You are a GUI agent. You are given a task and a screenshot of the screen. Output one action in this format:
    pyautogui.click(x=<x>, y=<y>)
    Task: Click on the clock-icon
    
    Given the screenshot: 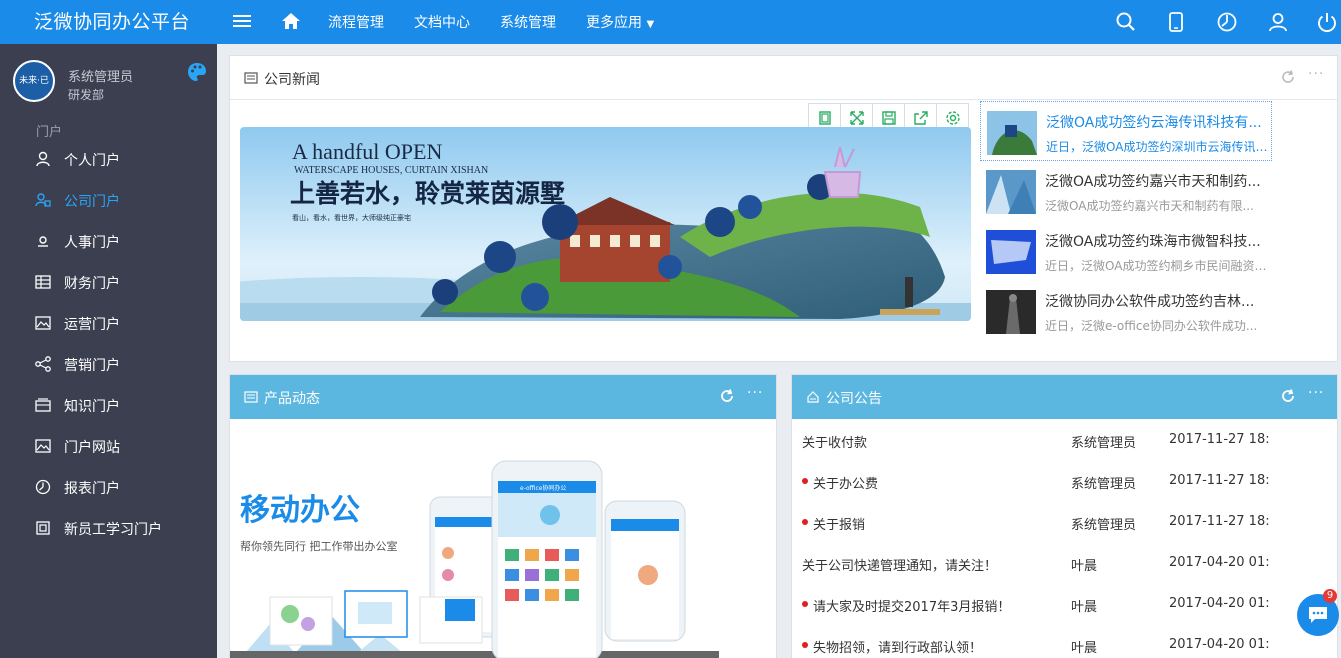 What is the action you would take?
    pyautogui.click(x=43, y=487)
    